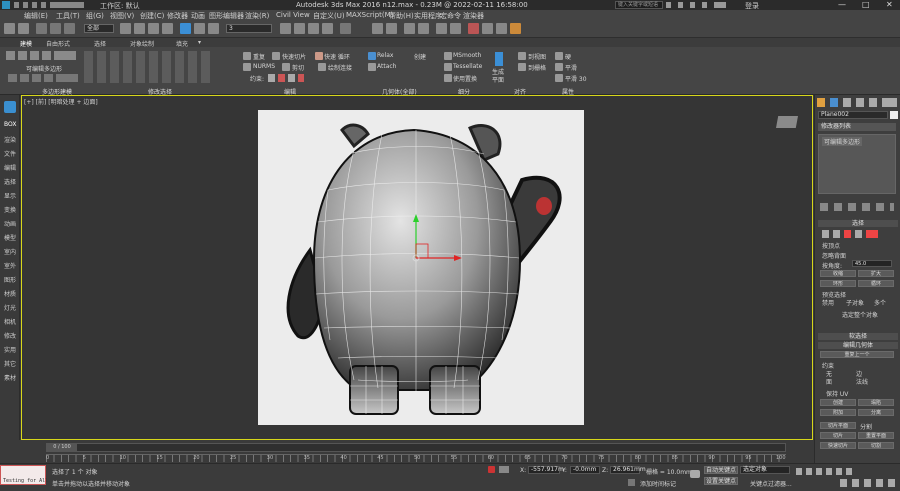 The width and height of the screenshot is (900, 491). I want to click on add-tag-icon, so click(631, 482).